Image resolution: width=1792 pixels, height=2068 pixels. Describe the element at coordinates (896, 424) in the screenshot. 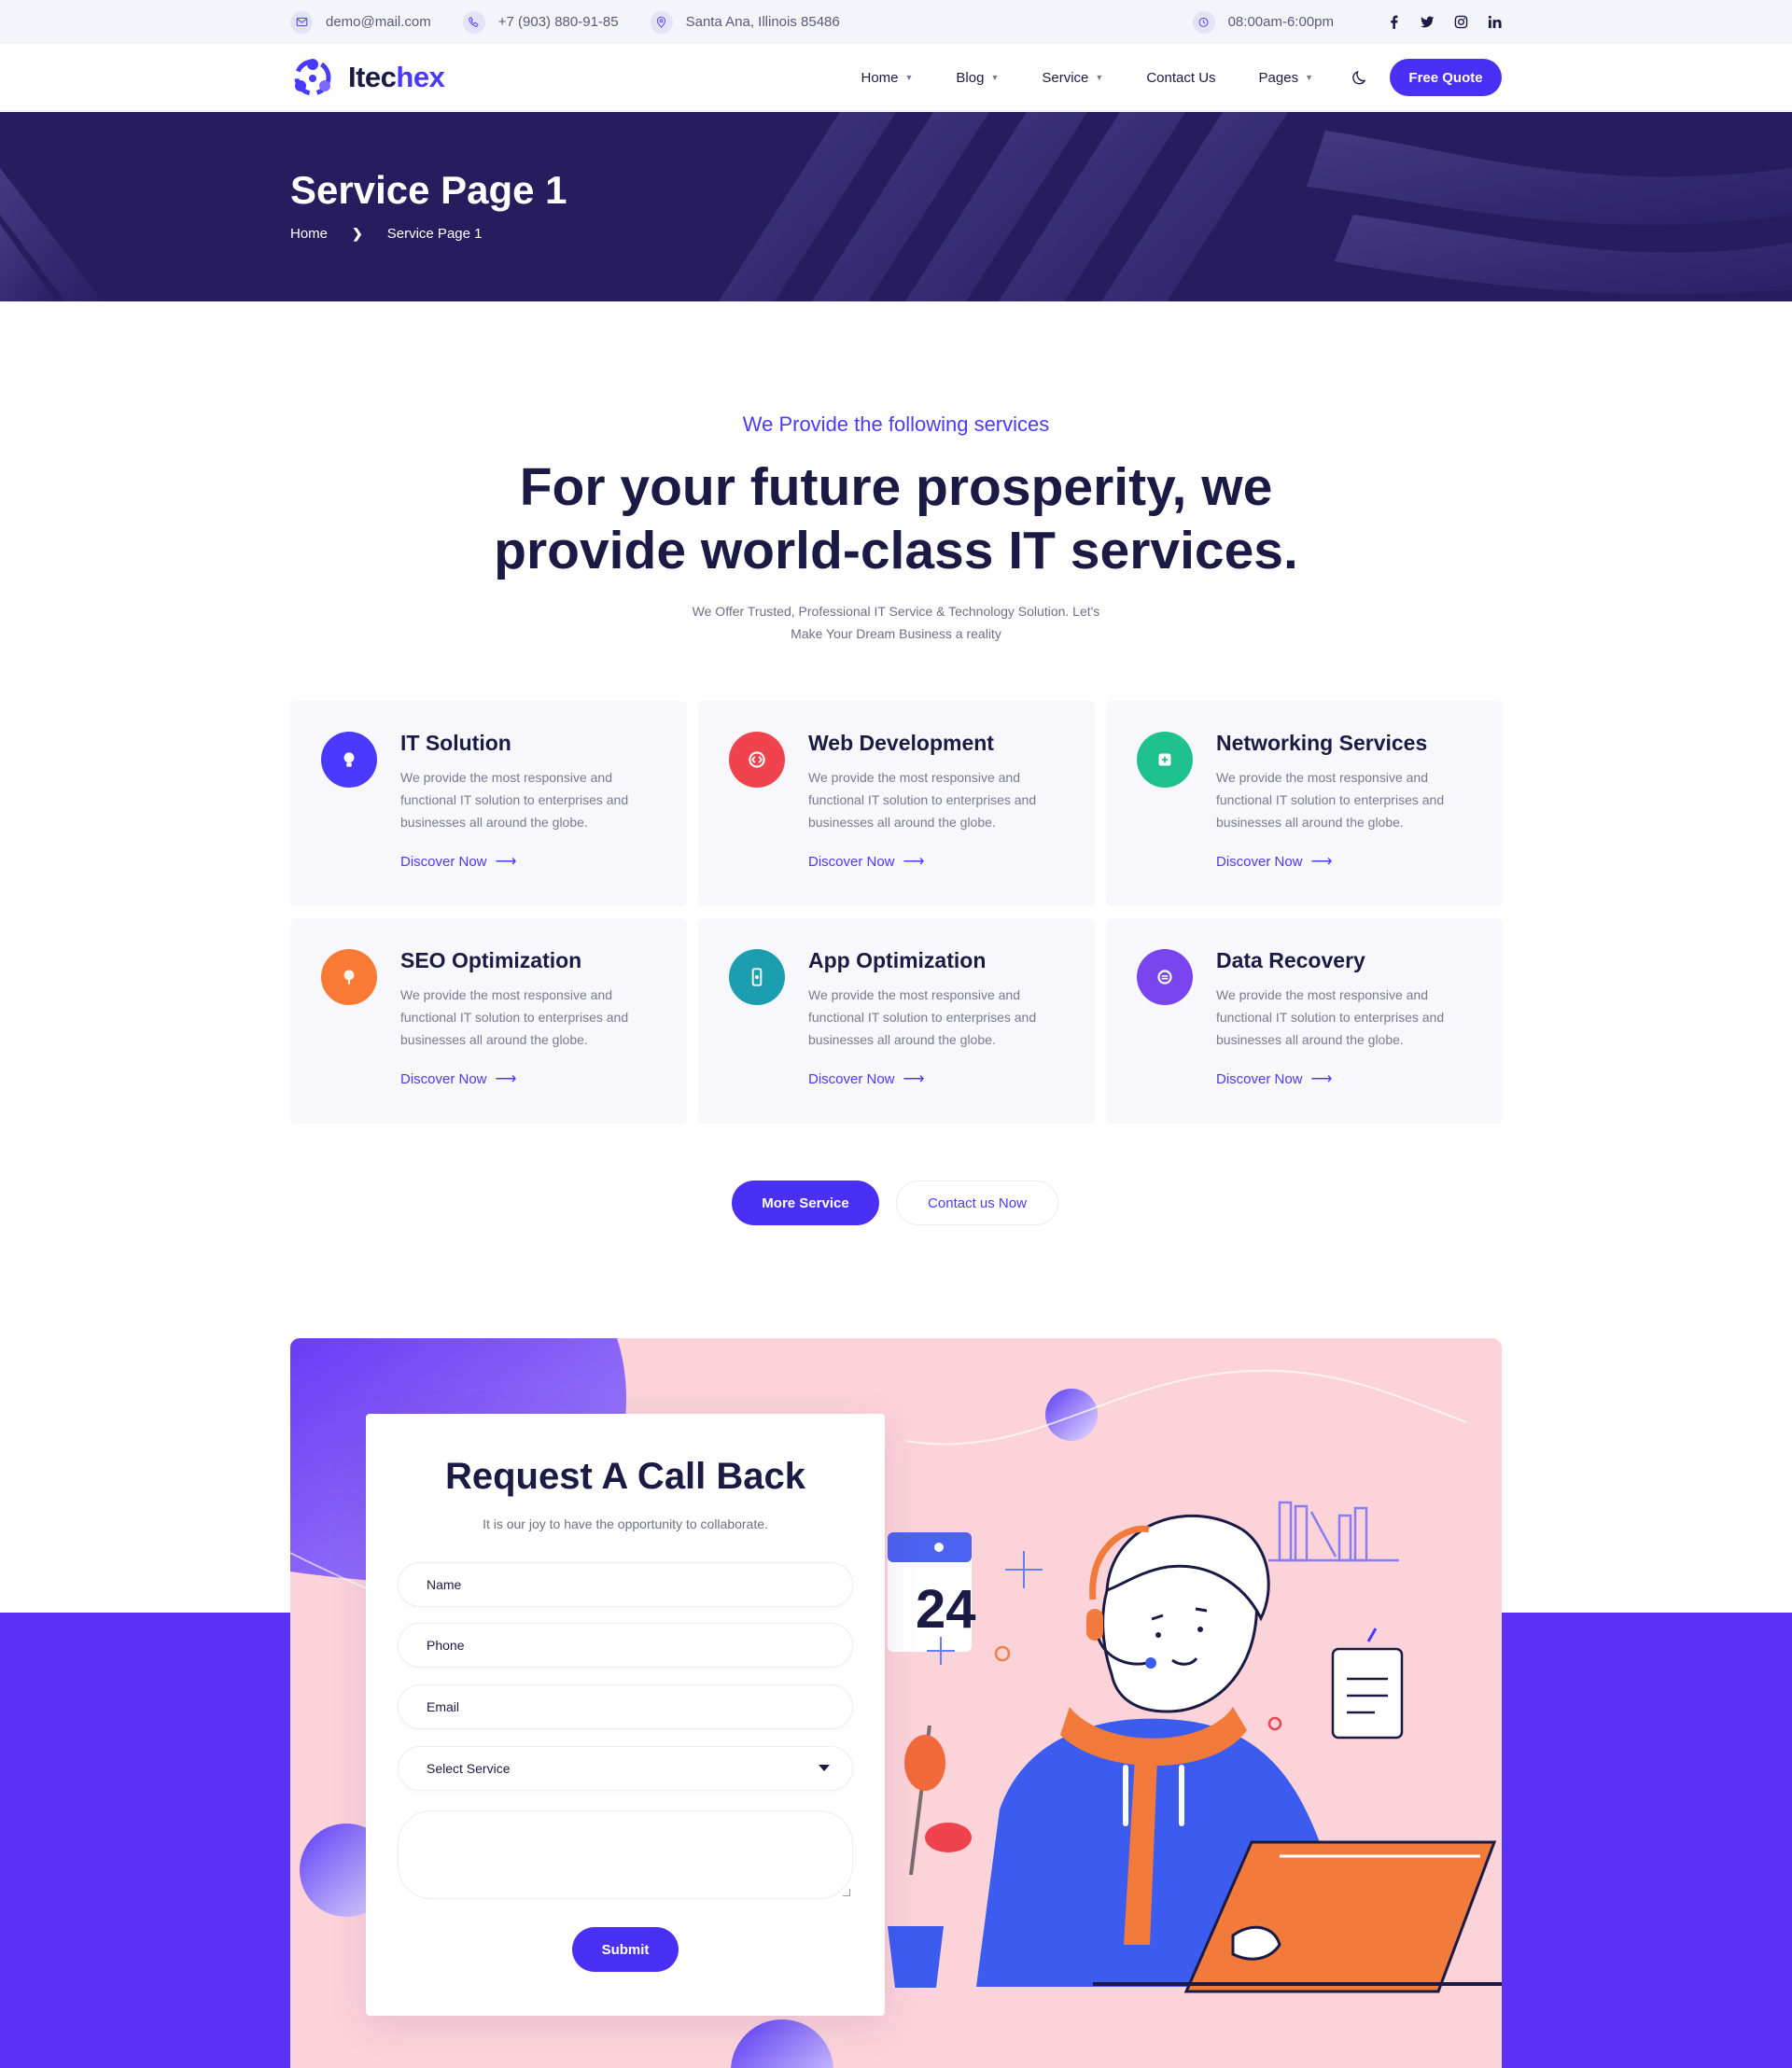

I see `services-subtitle: We Provide the following services` at that location.